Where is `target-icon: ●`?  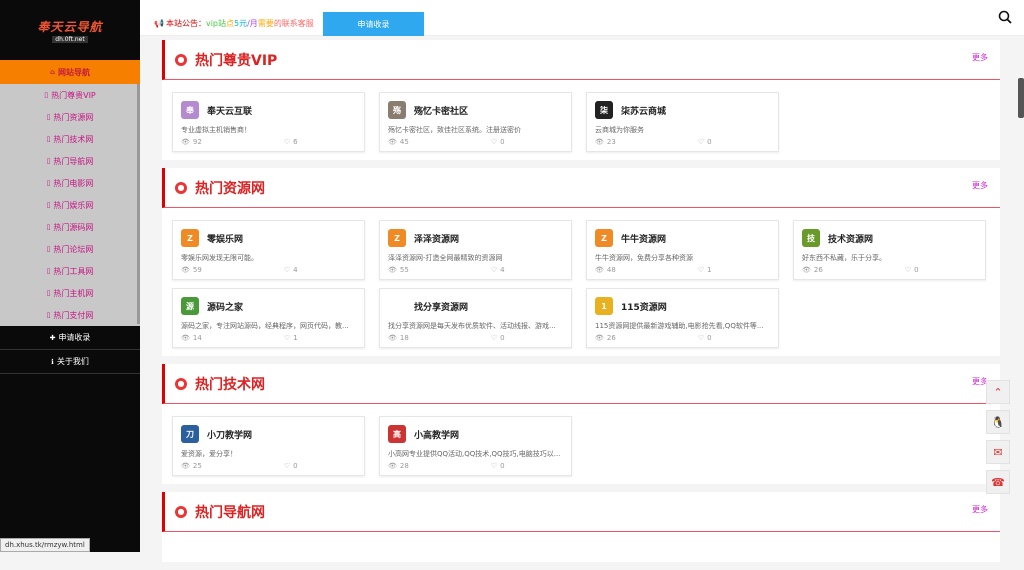 target-icon: ● is located at coordinates (181, 59).